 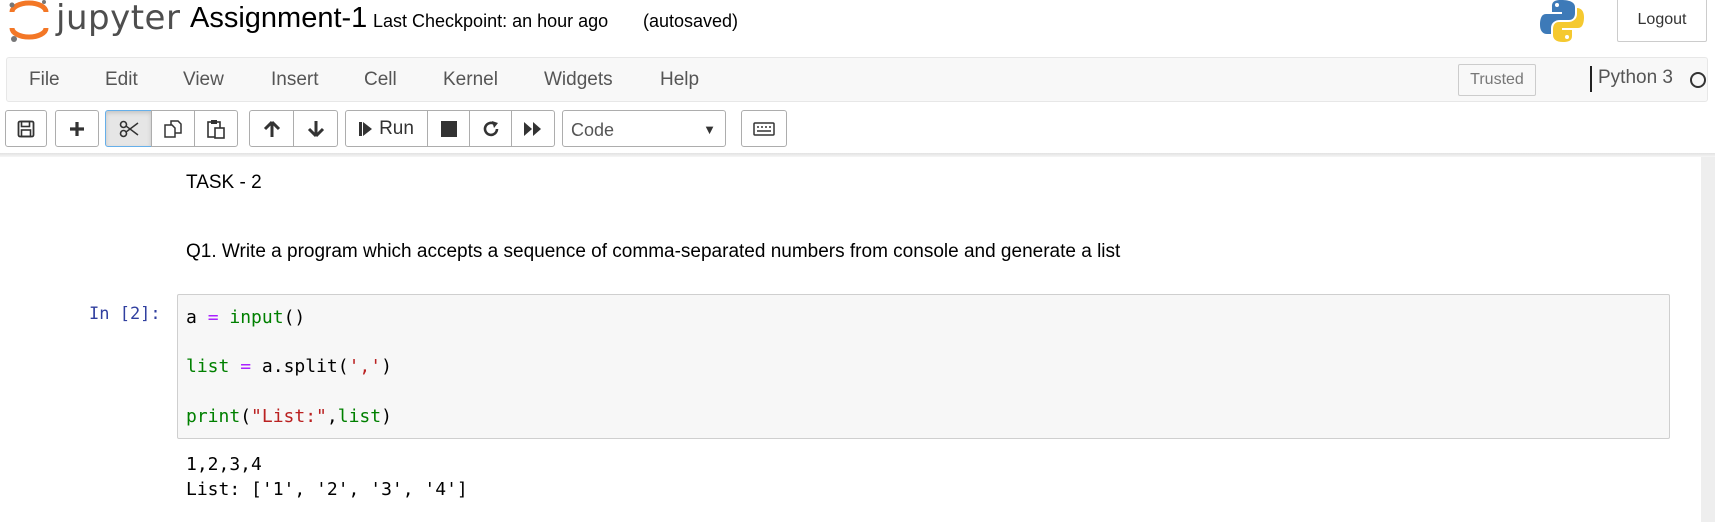 I want to click on fast-forward-icon, so click(x=532, y=128).